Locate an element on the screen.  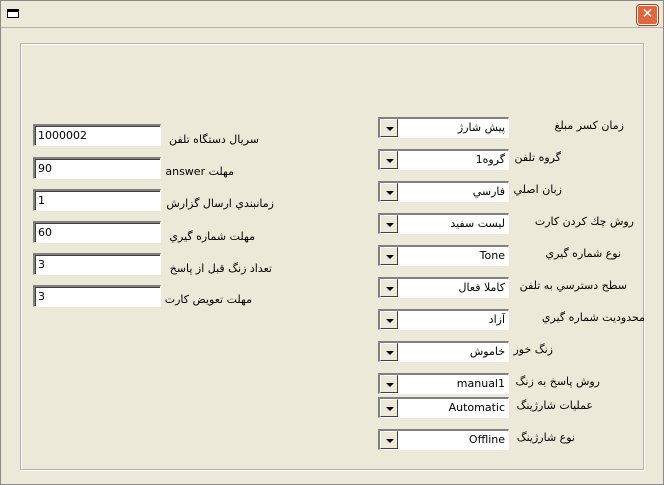
rings-before-answer-input: 3 is located at coordinates (97, 264).